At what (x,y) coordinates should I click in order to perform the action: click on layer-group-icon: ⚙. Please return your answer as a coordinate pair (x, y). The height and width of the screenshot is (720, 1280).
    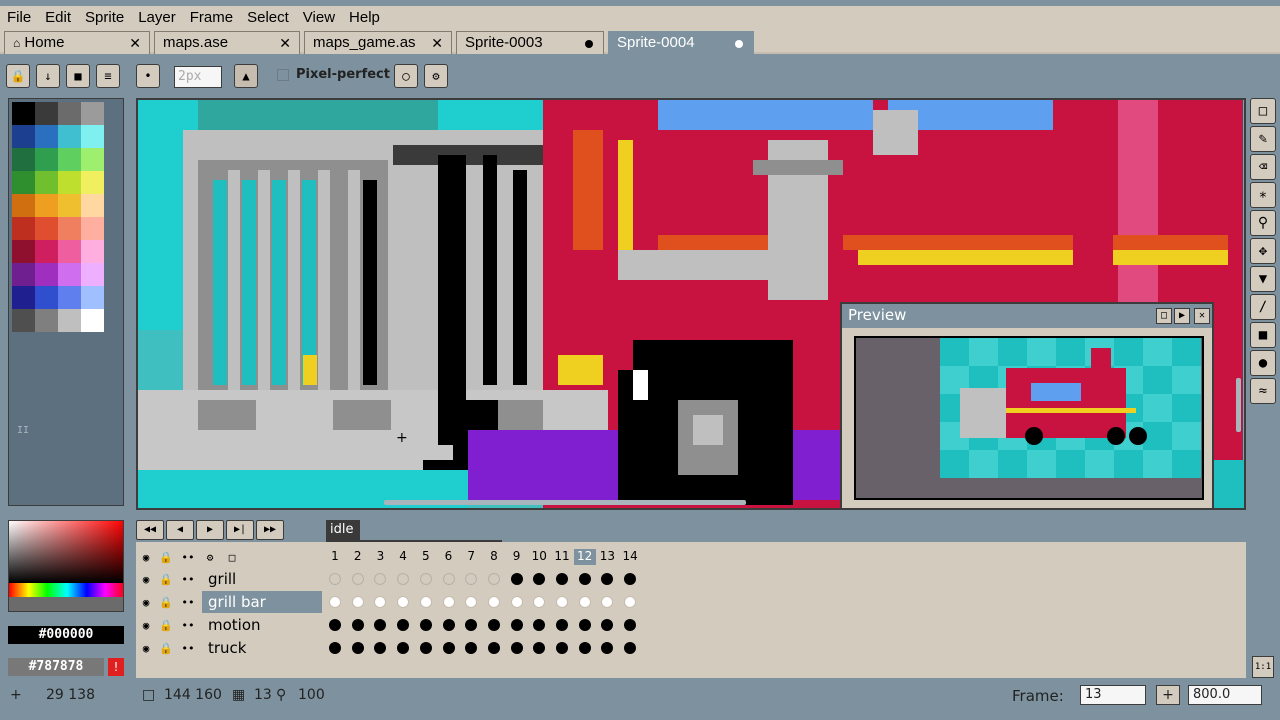
    Looking at the image, I should click on (210, 558).